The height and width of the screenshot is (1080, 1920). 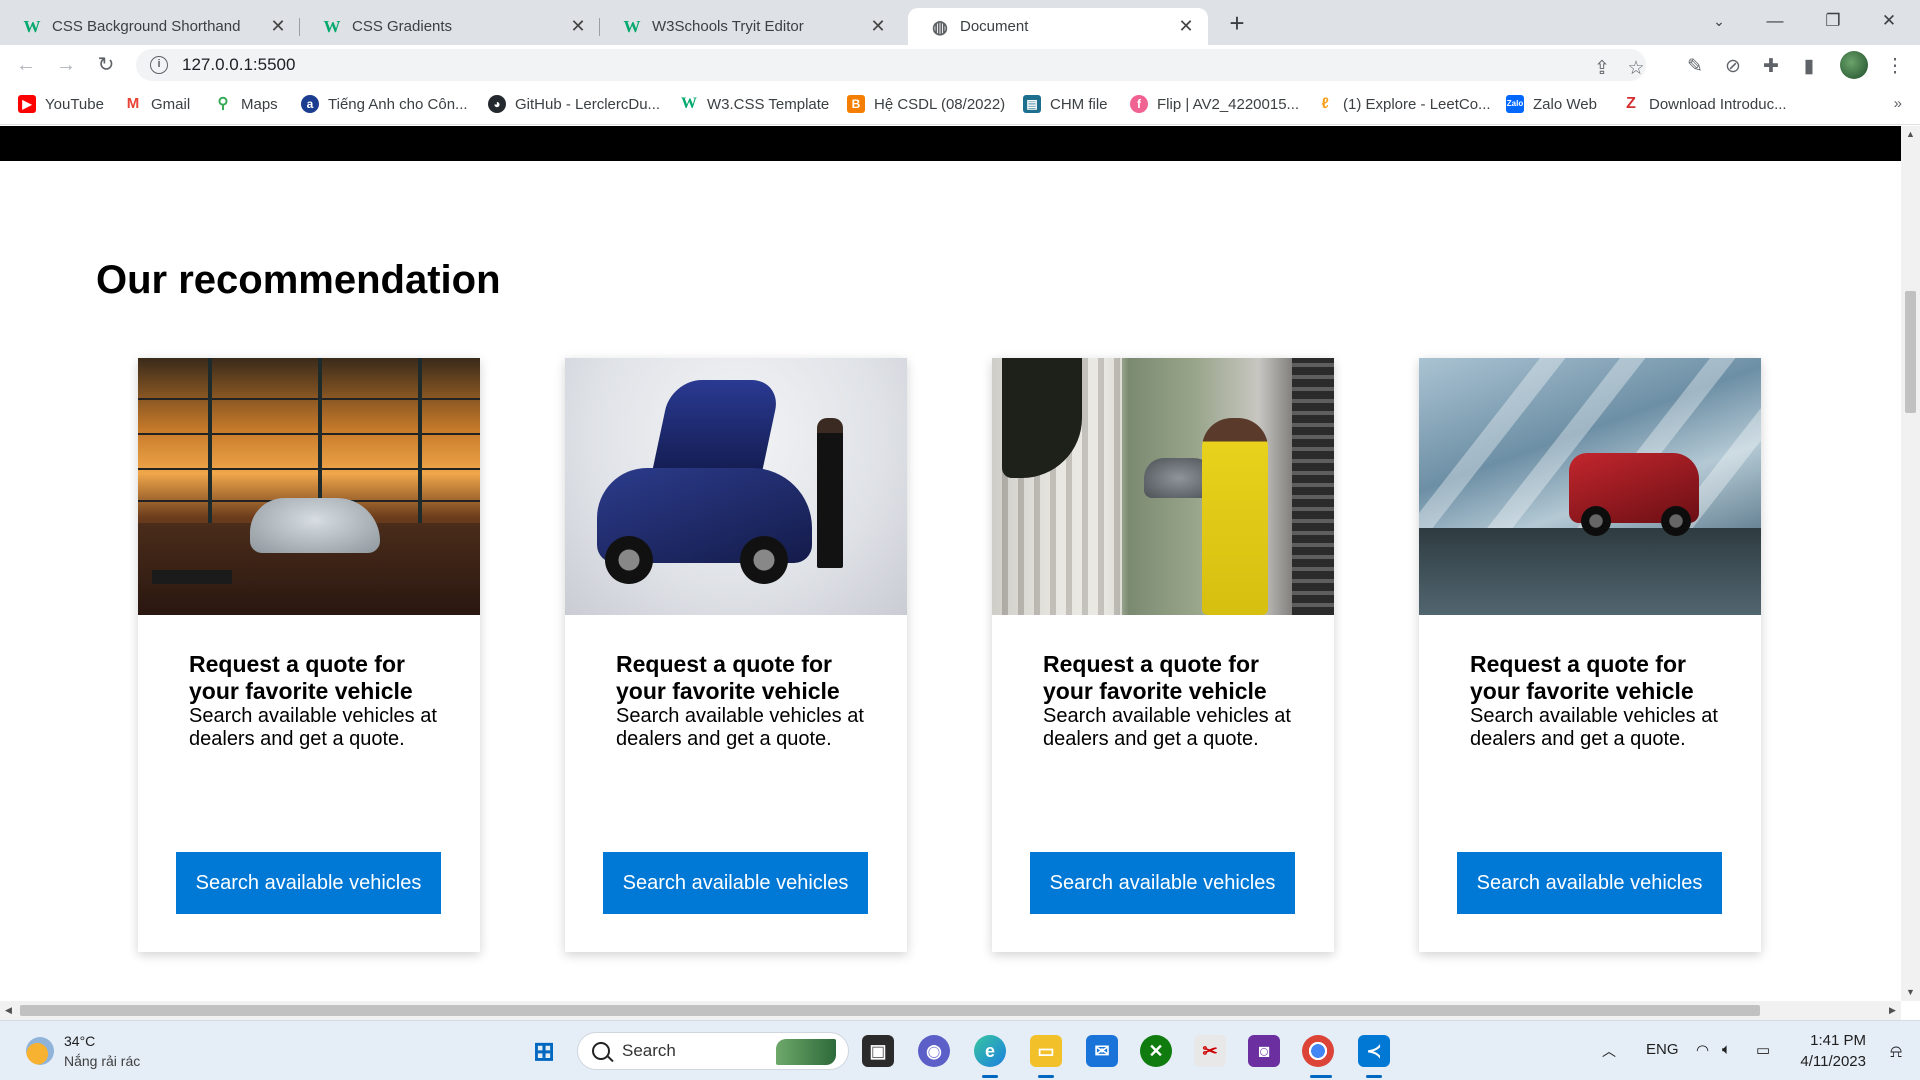 I want to click on bookmark-he-csdl: B Hệ CSDL (08/2022), so click(x=926, y=104).